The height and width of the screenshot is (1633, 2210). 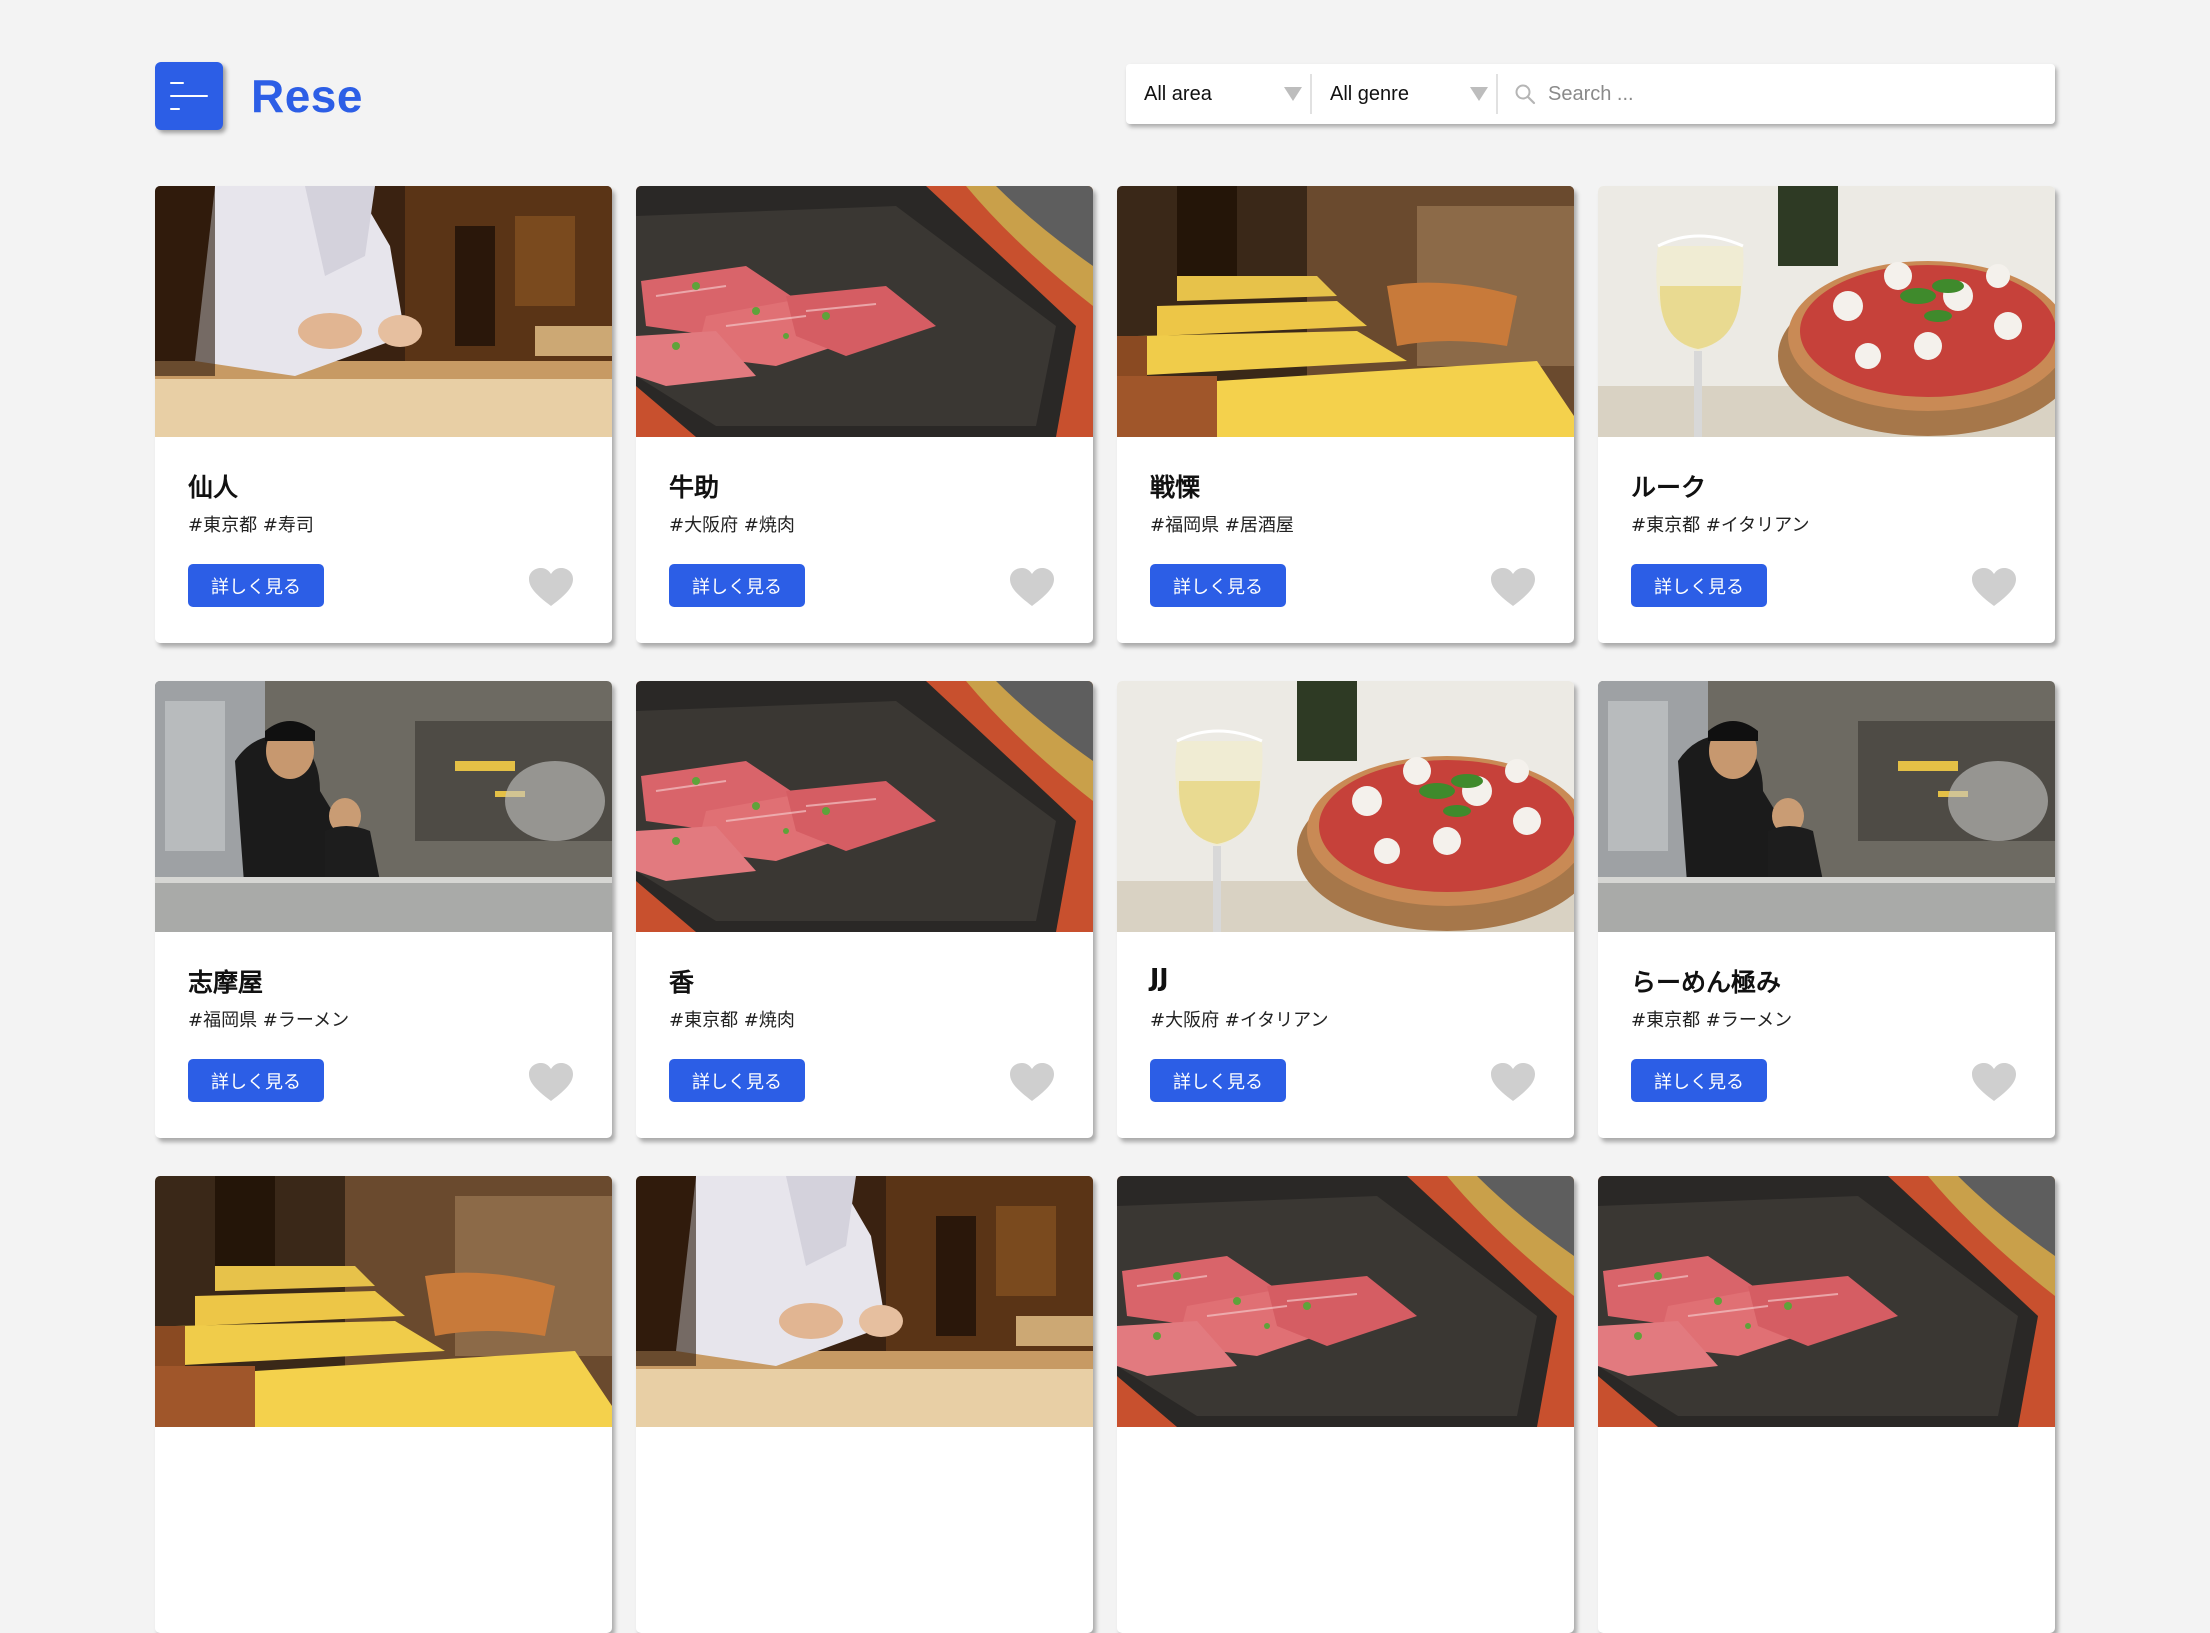 What do you see at coordinates (1178, 93) in the screenshot?
I see `area-select-value: All area` at bounding box center [1178, 93].